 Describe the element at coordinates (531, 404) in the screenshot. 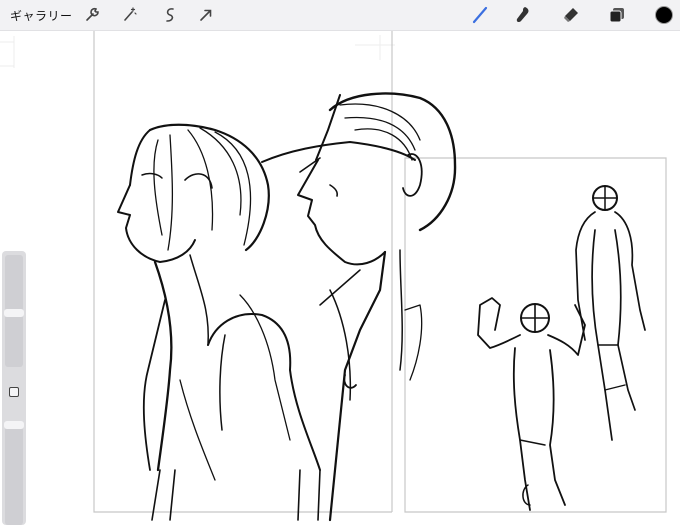

I see `sketch-figure-small-flexing` at that location.